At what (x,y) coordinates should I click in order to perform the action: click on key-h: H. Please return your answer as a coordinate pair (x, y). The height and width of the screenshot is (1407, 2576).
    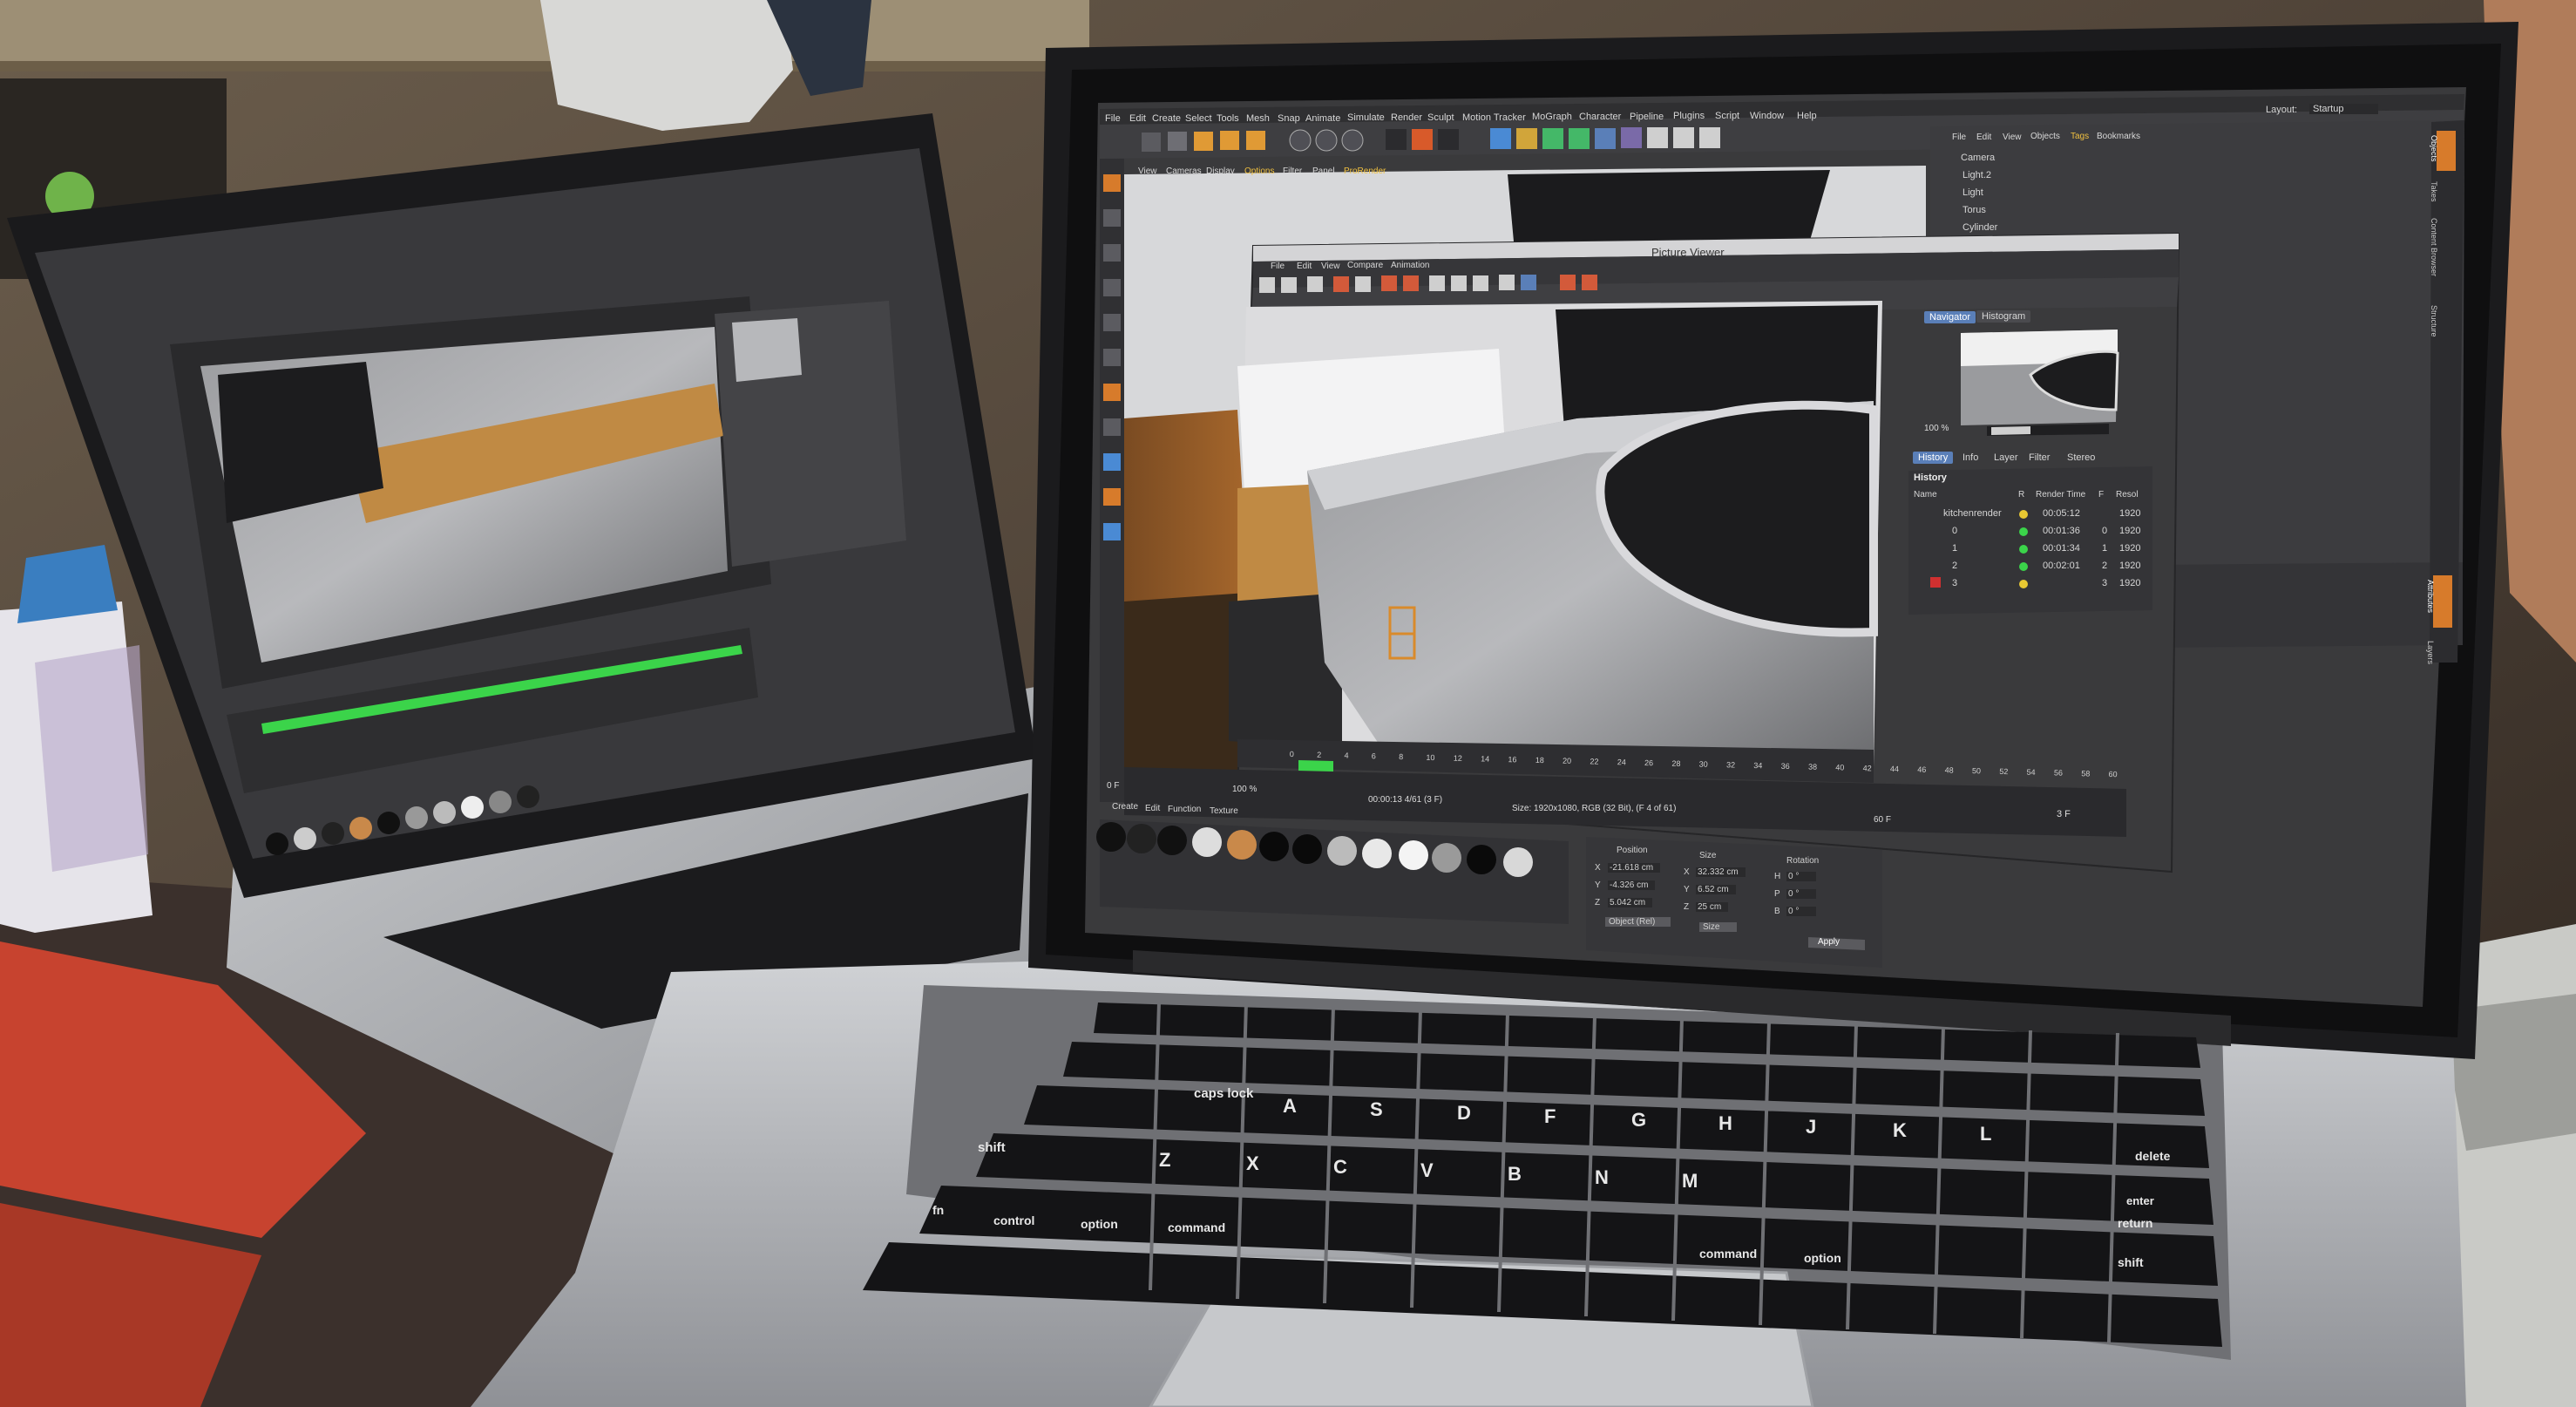
    Looking at the image, I should click on (1725, 1123).